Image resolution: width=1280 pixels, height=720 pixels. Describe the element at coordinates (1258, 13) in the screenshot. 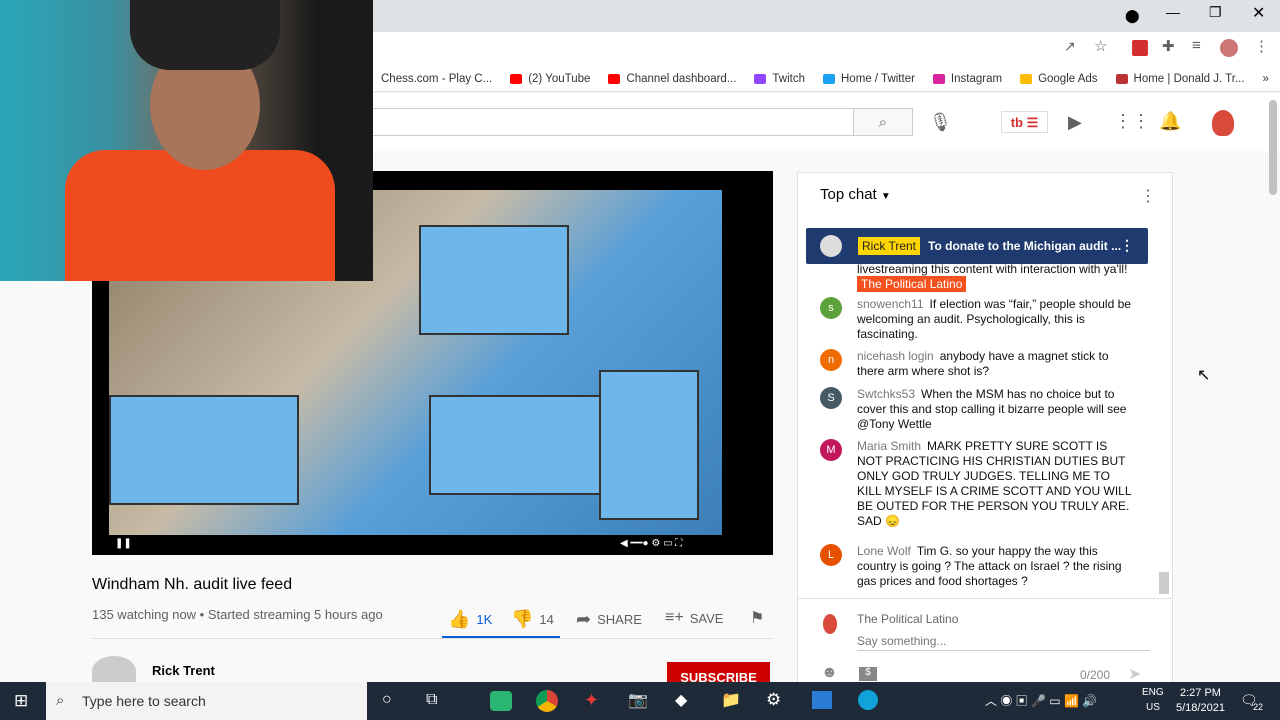

I see `close-button: ✕` at that location.